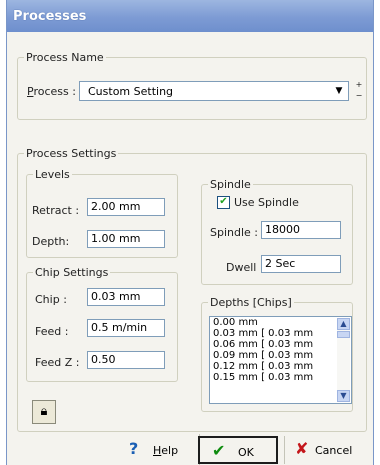  I want to click on spindle-legend: Spindle, so click(230, 184).